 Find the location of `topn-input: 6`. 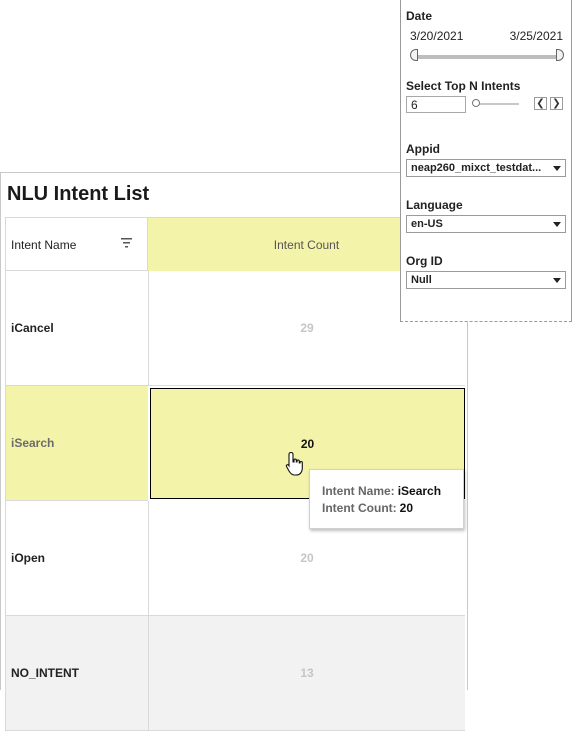

topn-input: 6 is located at coordinates (436, 104).